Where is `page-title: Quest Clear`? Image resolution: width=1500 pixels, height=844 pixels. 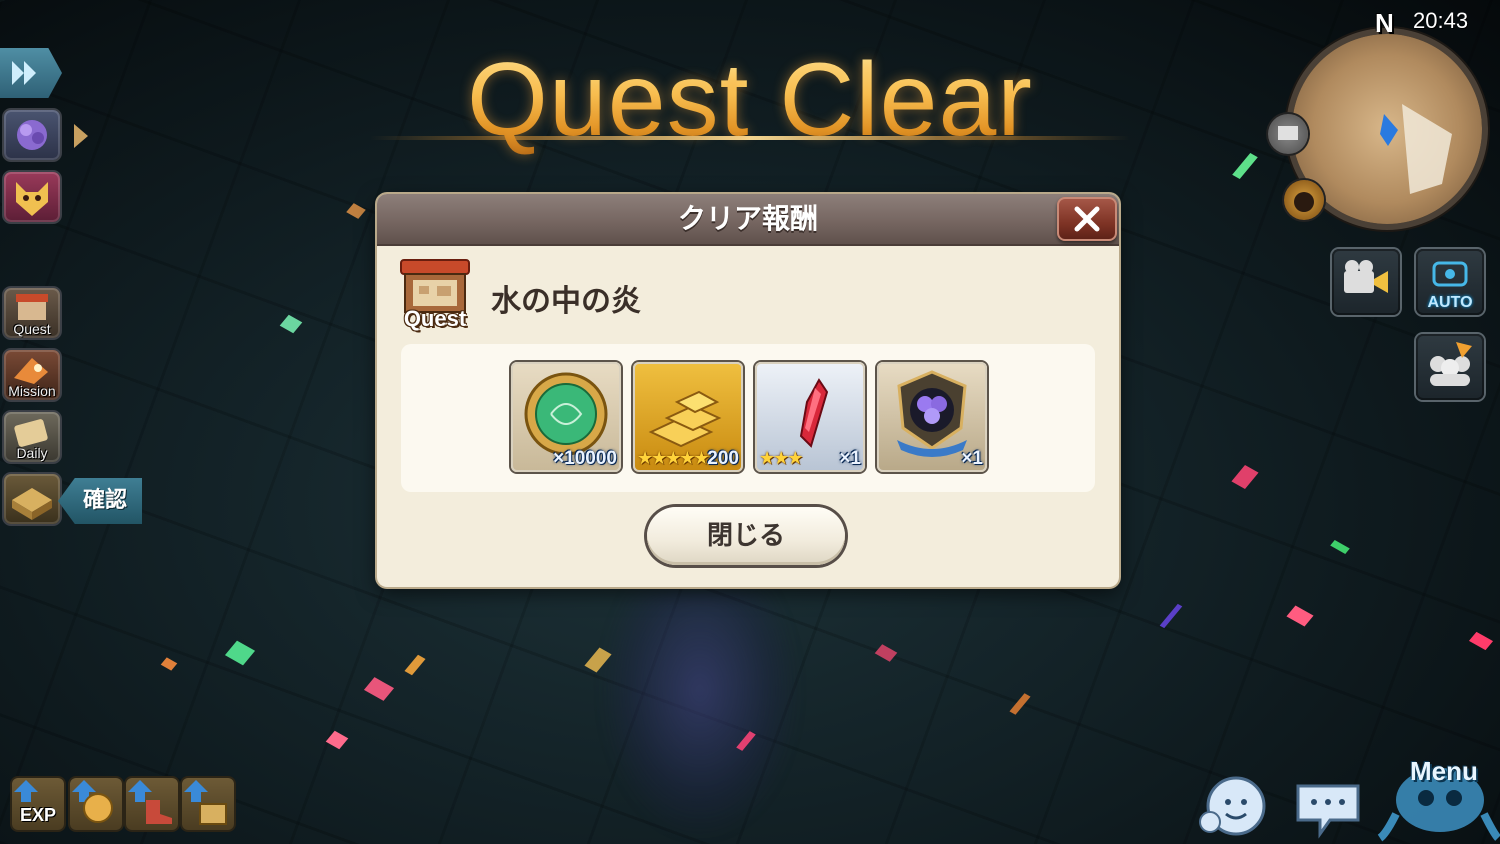 page-title: Quest Clear is located at coordinates (750, 100).